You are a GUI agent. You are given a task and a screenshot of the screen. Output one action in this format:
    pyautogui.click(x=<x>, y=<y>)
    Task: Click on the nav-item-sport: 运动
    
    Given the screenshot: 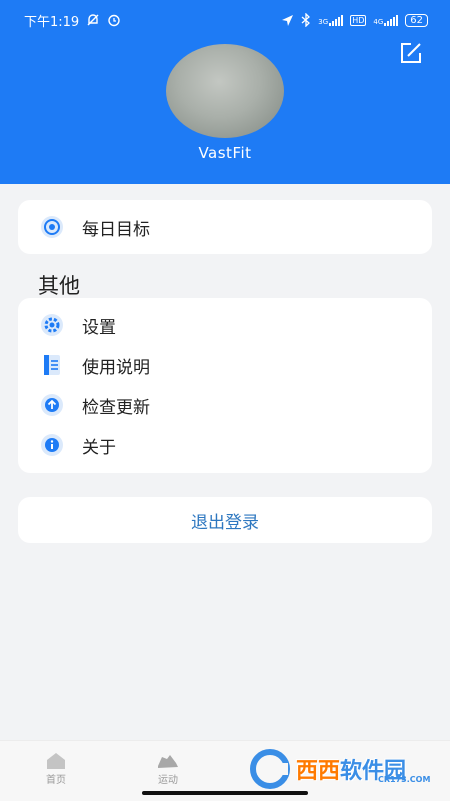 What is the action you would take?
    pyautogui.click(x=168, y=767)
    